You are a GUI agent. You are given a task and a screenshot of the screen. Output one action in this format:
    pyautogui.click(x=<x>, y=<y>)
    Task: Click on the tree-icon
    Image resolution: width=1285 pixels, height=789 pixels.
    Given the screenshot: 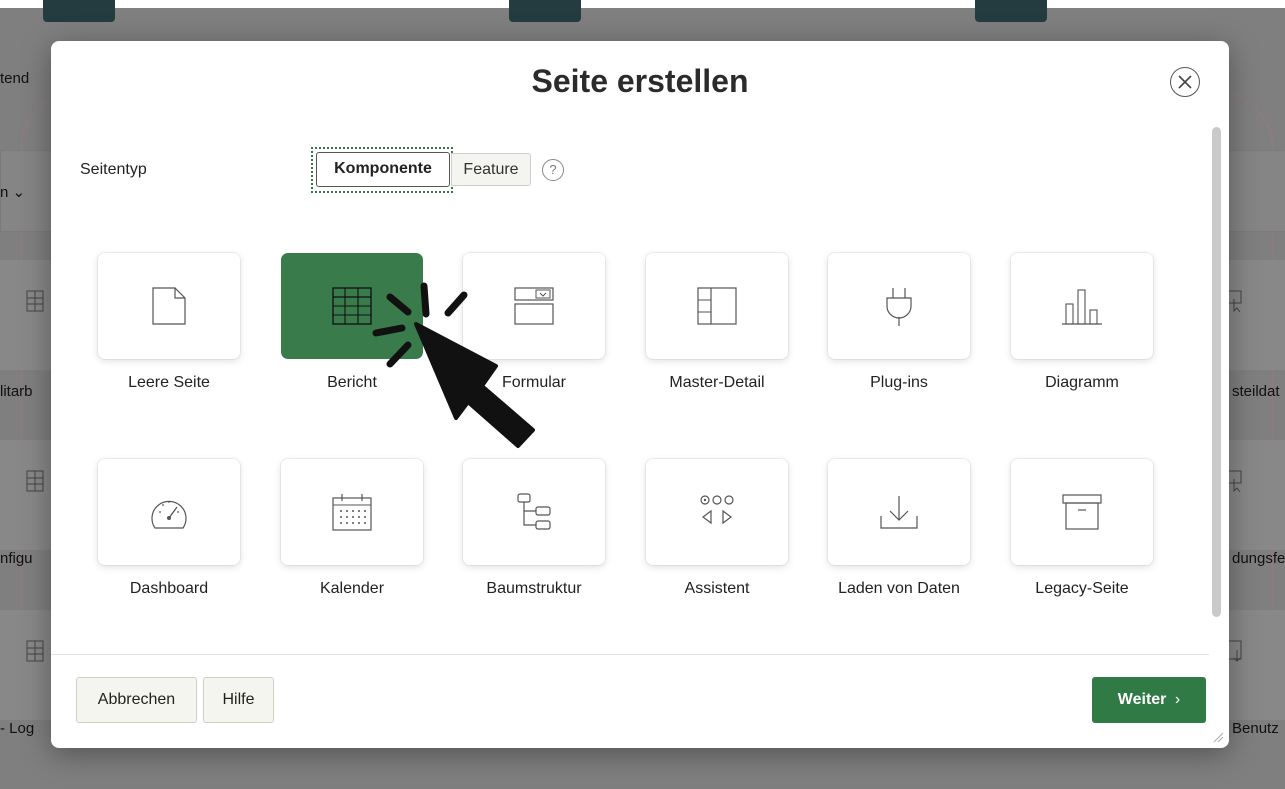 What is the action you would take?
    pyautogui.click(x=534, y=511)
    